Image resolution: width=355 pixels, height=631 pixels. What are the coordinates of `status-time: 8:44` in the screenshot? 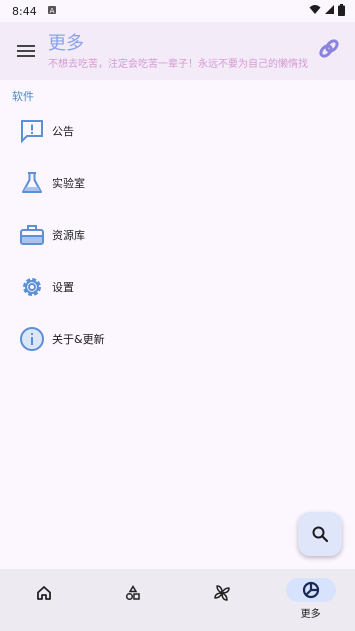 It's located at (24, 11).